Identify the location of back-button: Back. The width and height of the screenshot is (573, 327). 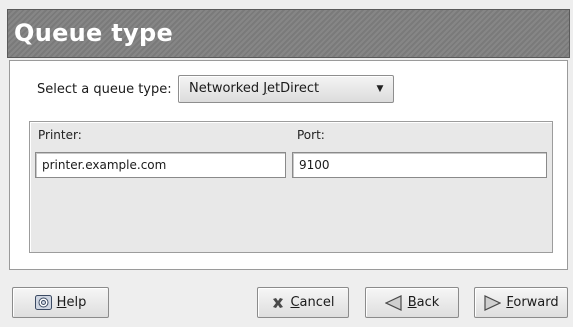
(412, 302).